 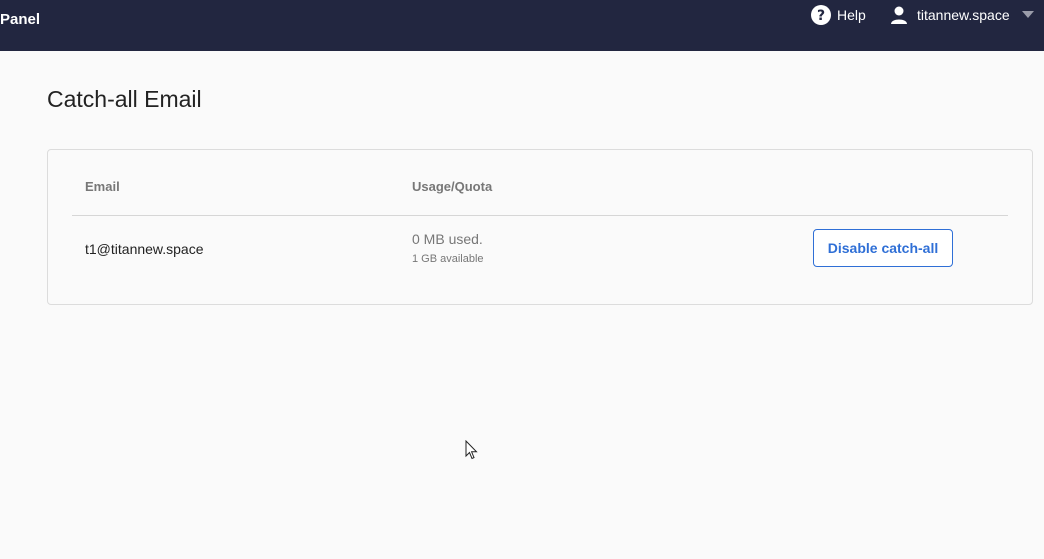 I want to click on help-icon: ?, so click(x=821, y=15).